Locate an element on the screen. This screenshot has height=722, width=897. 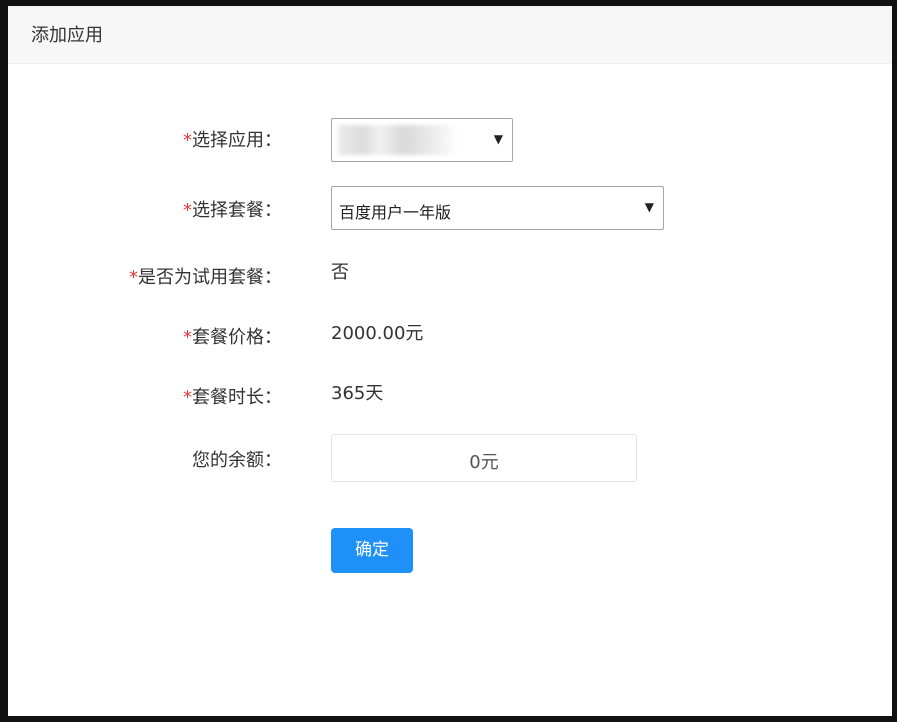
select-app-label: *选择应用： is located at coordinates (232, 140).